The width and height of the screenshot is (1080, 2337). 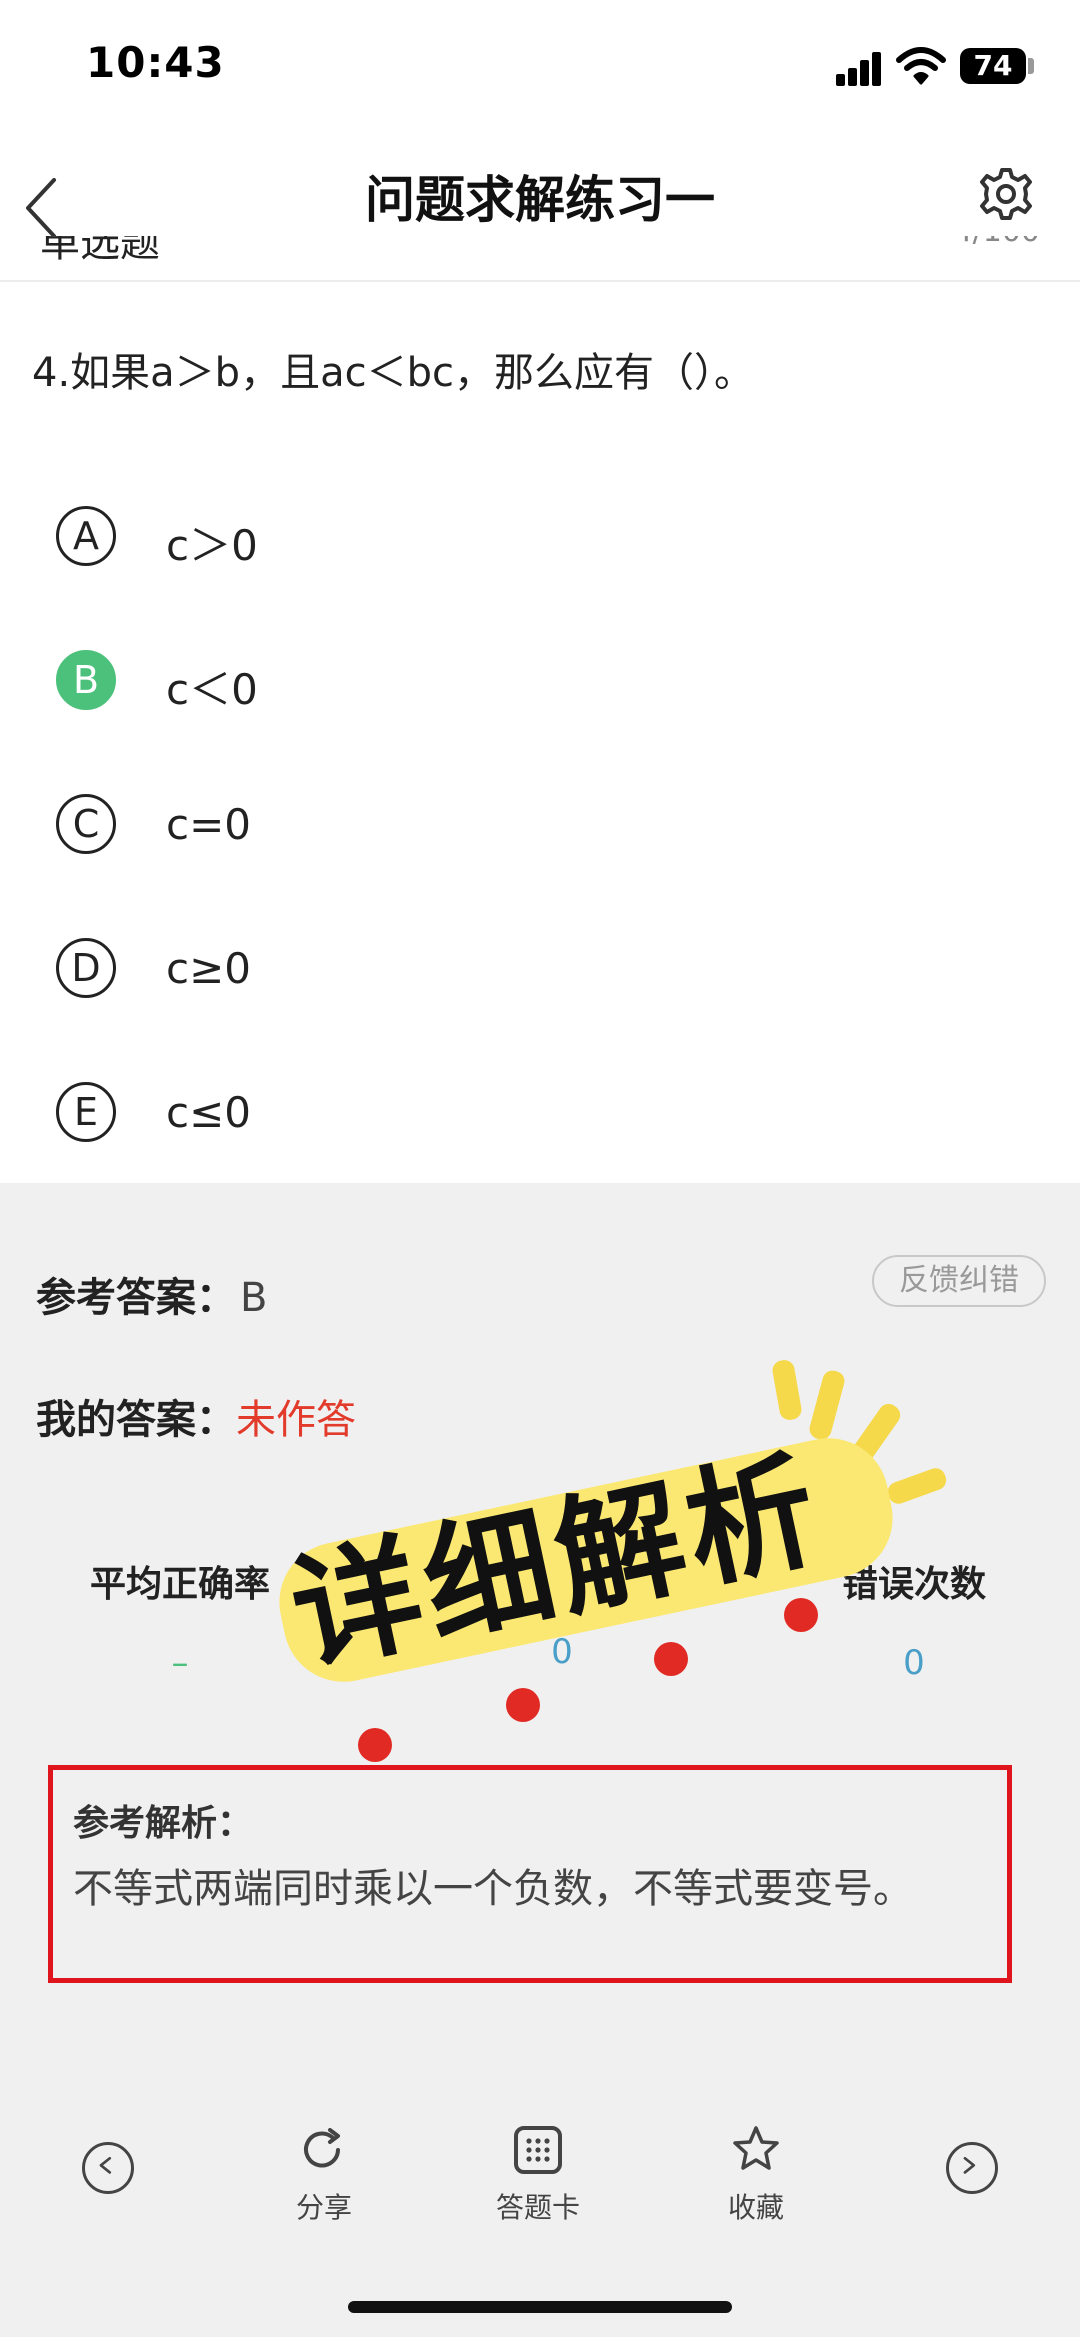 What do you see at coordinates (136, 1298) in the screenshot?
I see `reference-answer-label: 参考答案：` at bounding box center [136, 1298].